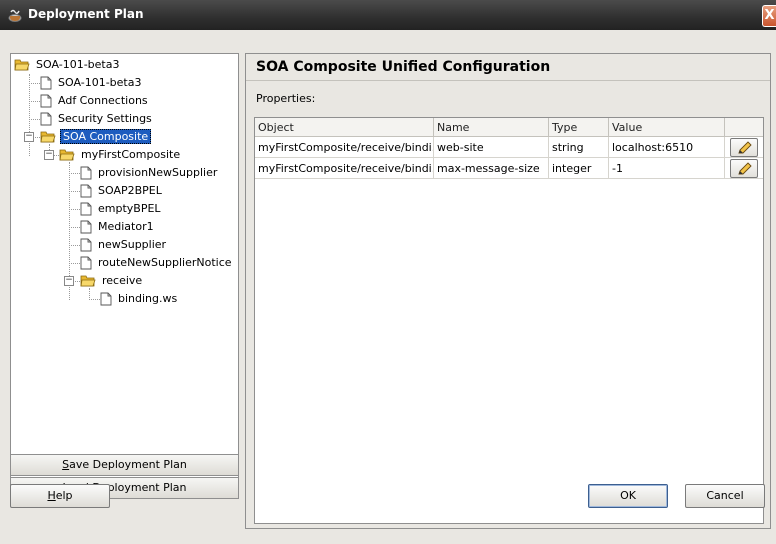 This screenshot has width=776, height=544. What do you see at coordinates (105, 118) in the screenshot?
I see `tree-item-label: Security Settings` at bounding box center [105, 118].